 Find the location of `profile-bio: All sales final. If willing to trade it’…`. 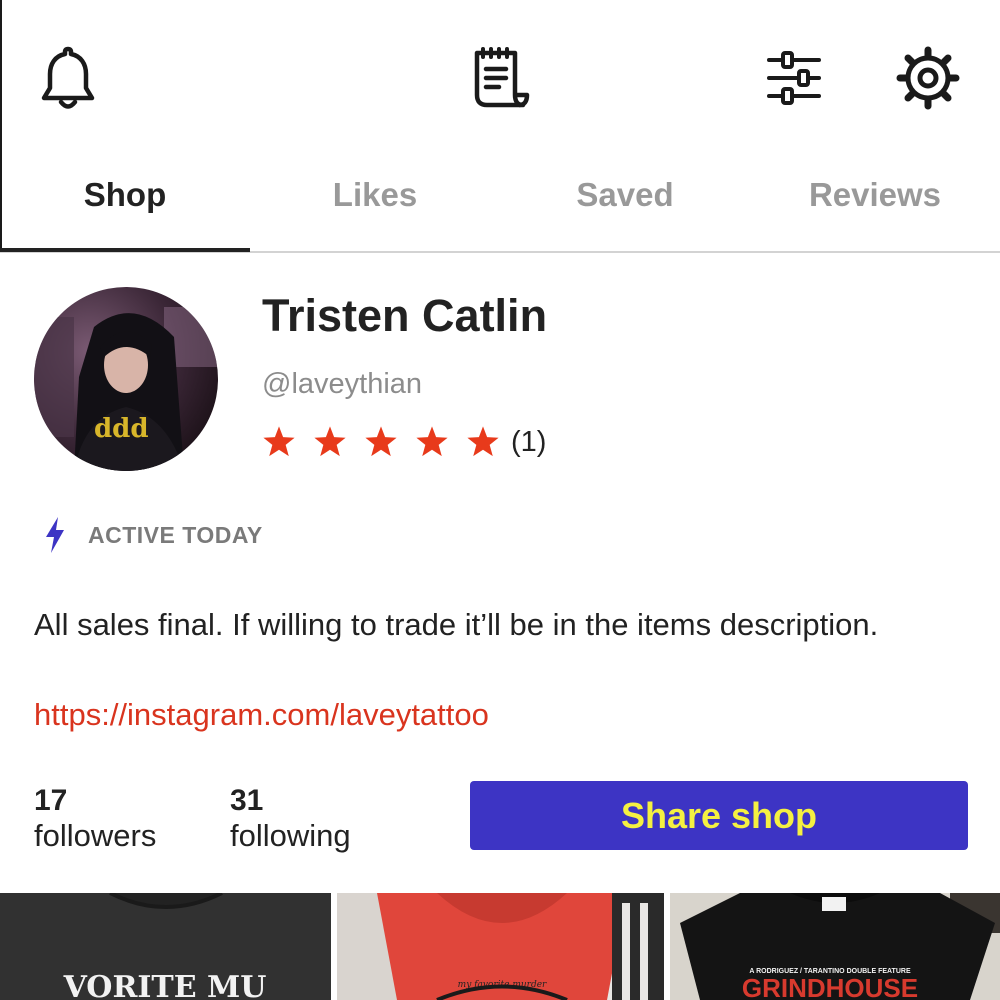

profile-bio: All sales final. If willing to trade it’… is located at coordinates (456, 624).